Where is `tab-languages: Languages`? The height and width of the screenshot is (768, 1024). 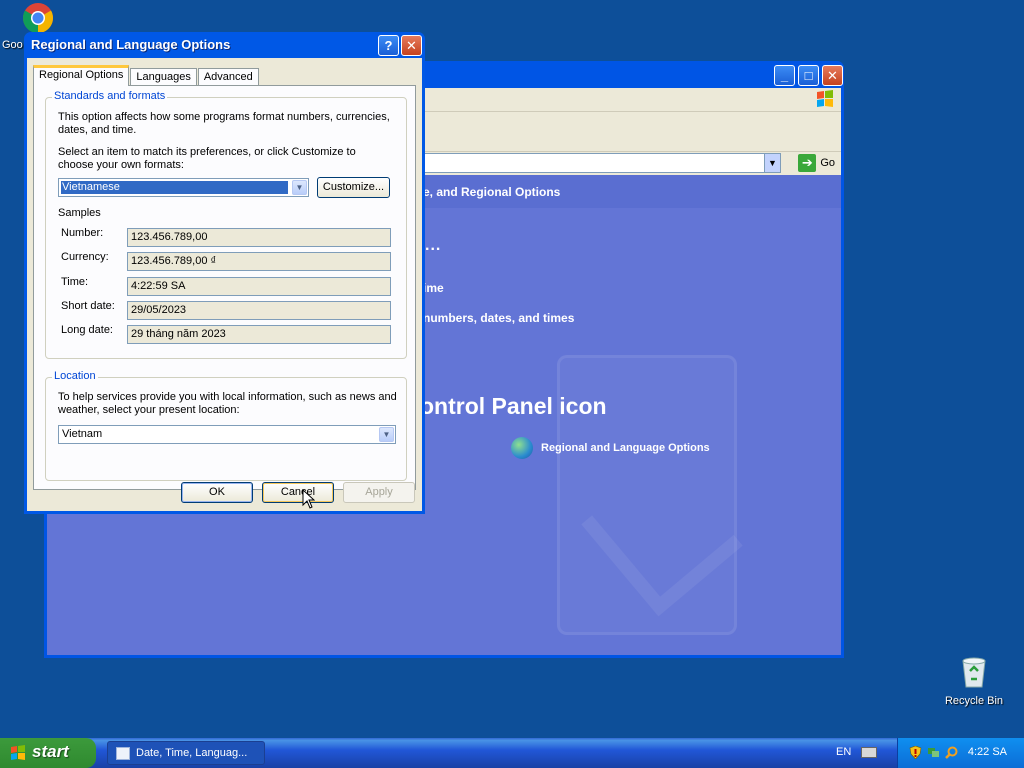 tab-languages: Languages is located at coordinates (163, 77).